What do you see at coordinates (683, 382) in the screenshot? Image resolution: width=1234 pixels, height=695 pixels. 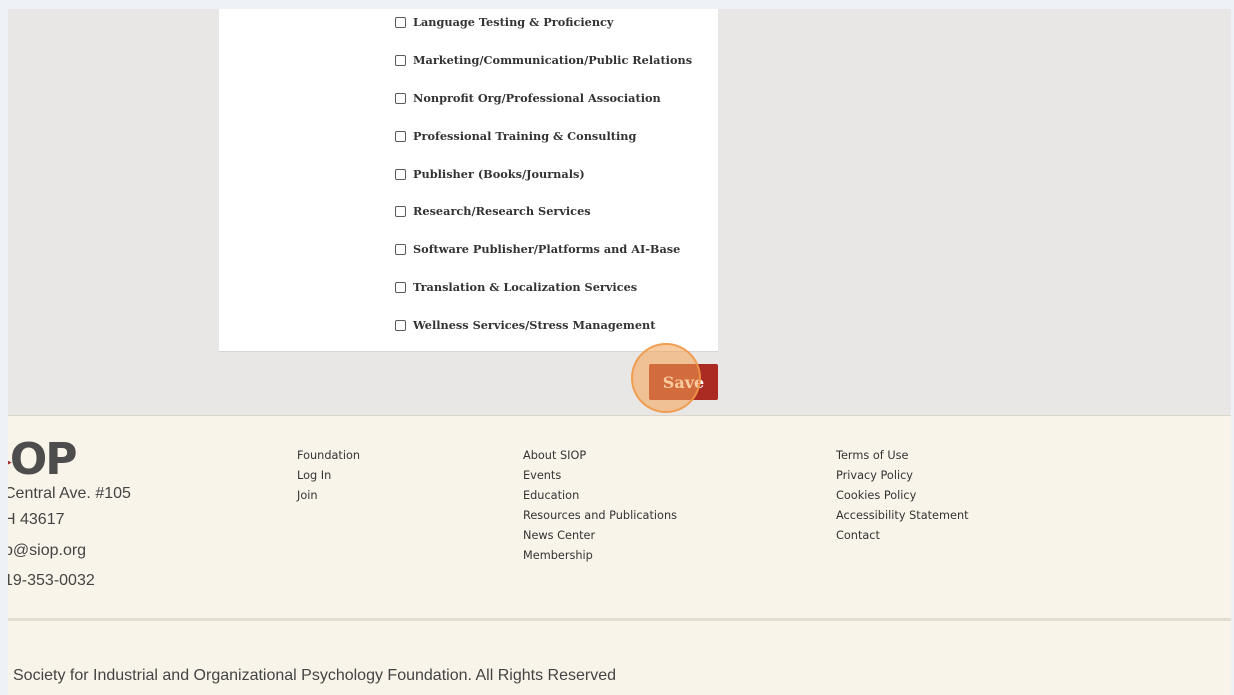 I see `save-button: Save` at bounding box center [683, 382].